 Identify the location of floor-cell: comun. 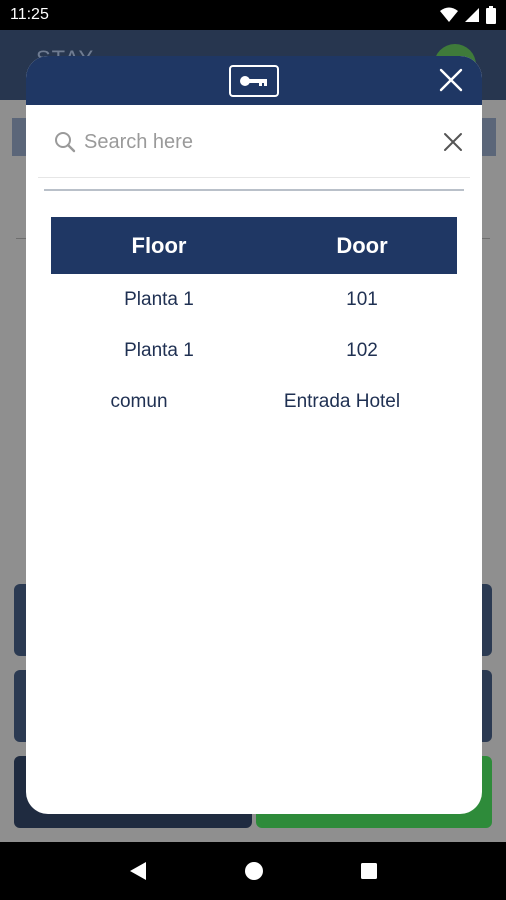
(139, 401).